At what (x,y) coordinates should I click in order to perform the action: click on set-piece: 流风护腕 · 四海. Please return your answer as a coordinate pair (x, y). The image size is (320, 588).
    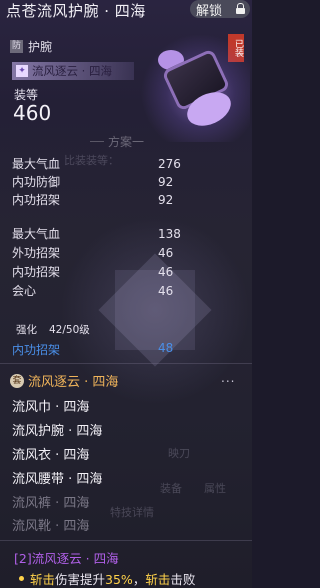
    Looking at the image, I should click on (57, 431).